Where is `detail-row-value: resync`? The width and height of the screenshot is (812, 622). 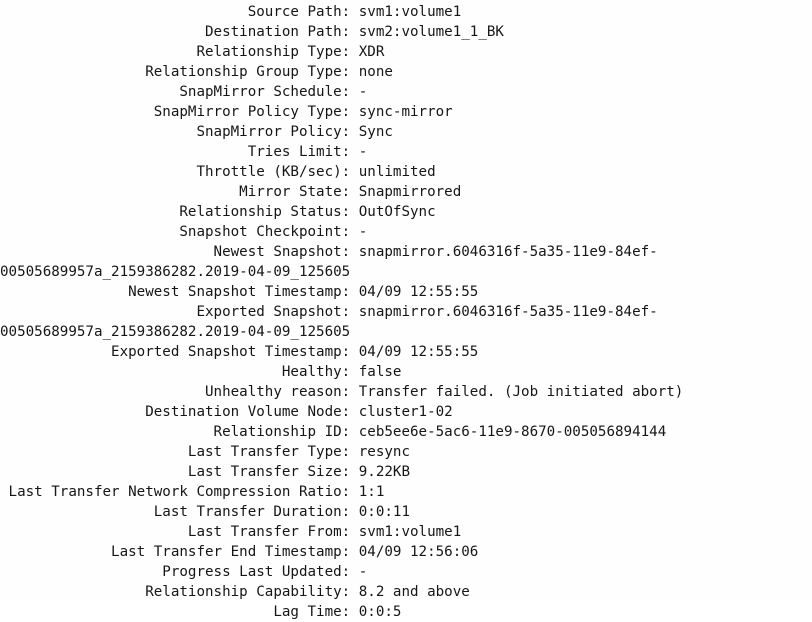 detail-row-value: resync is located at coordinates (384, 452).